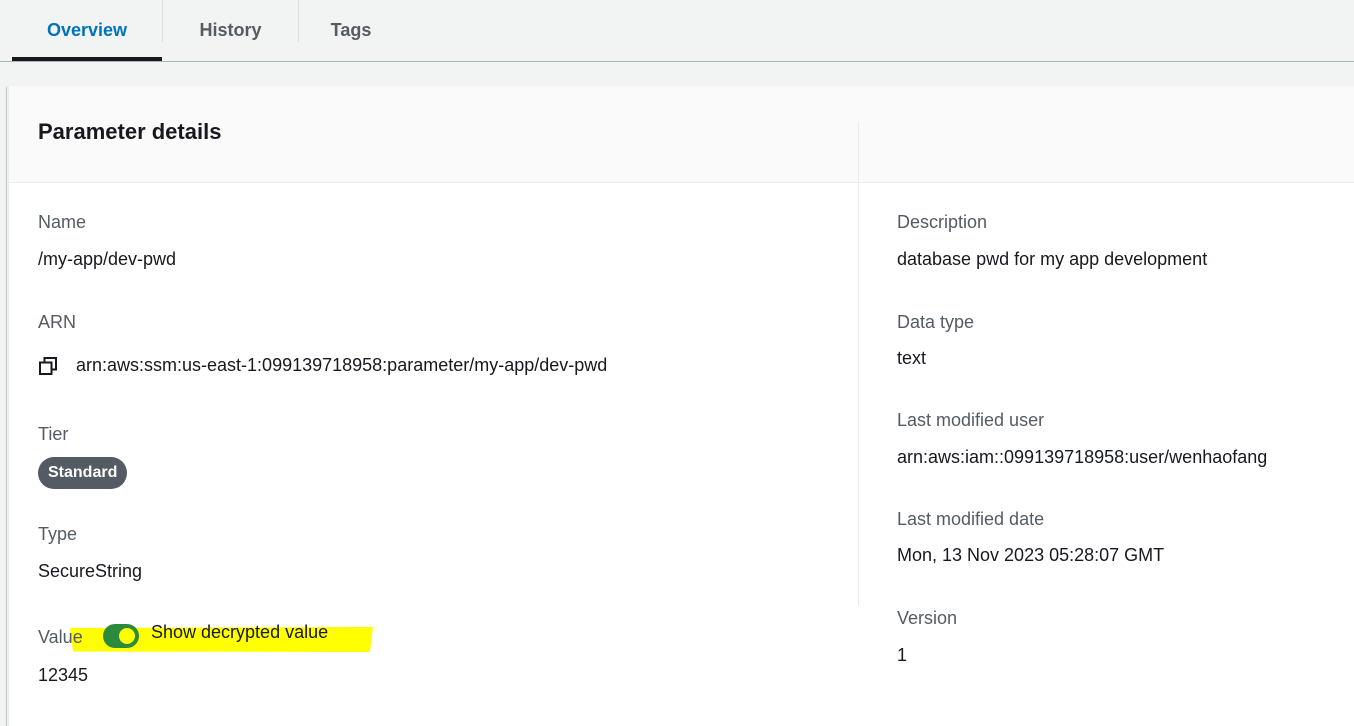 The width and height of the screenshot is (1354, 726). What do you see at coordinates (90, 571) in the screenshot?
I see `type-value: SecureString` at bounding box center [90, 571].